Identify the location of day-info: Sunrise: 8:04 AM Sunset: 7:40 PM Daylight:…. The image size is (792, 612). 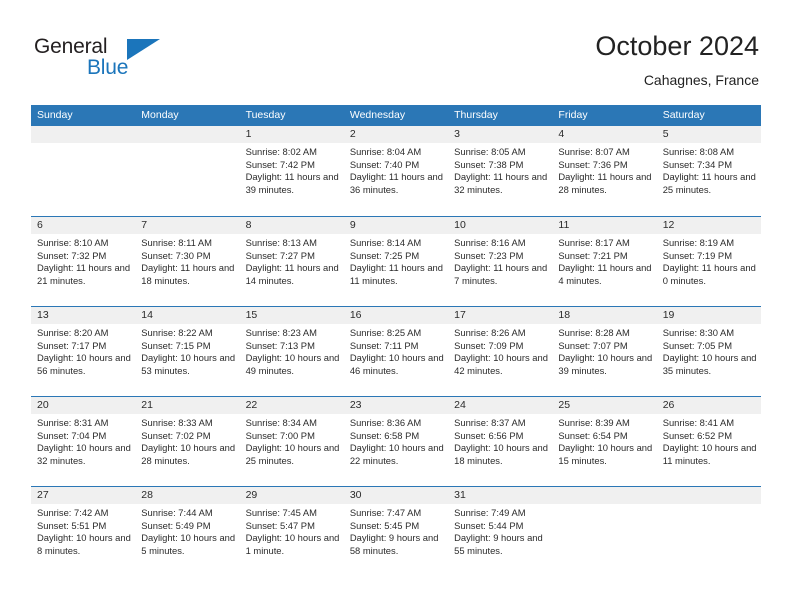
(396, 169).